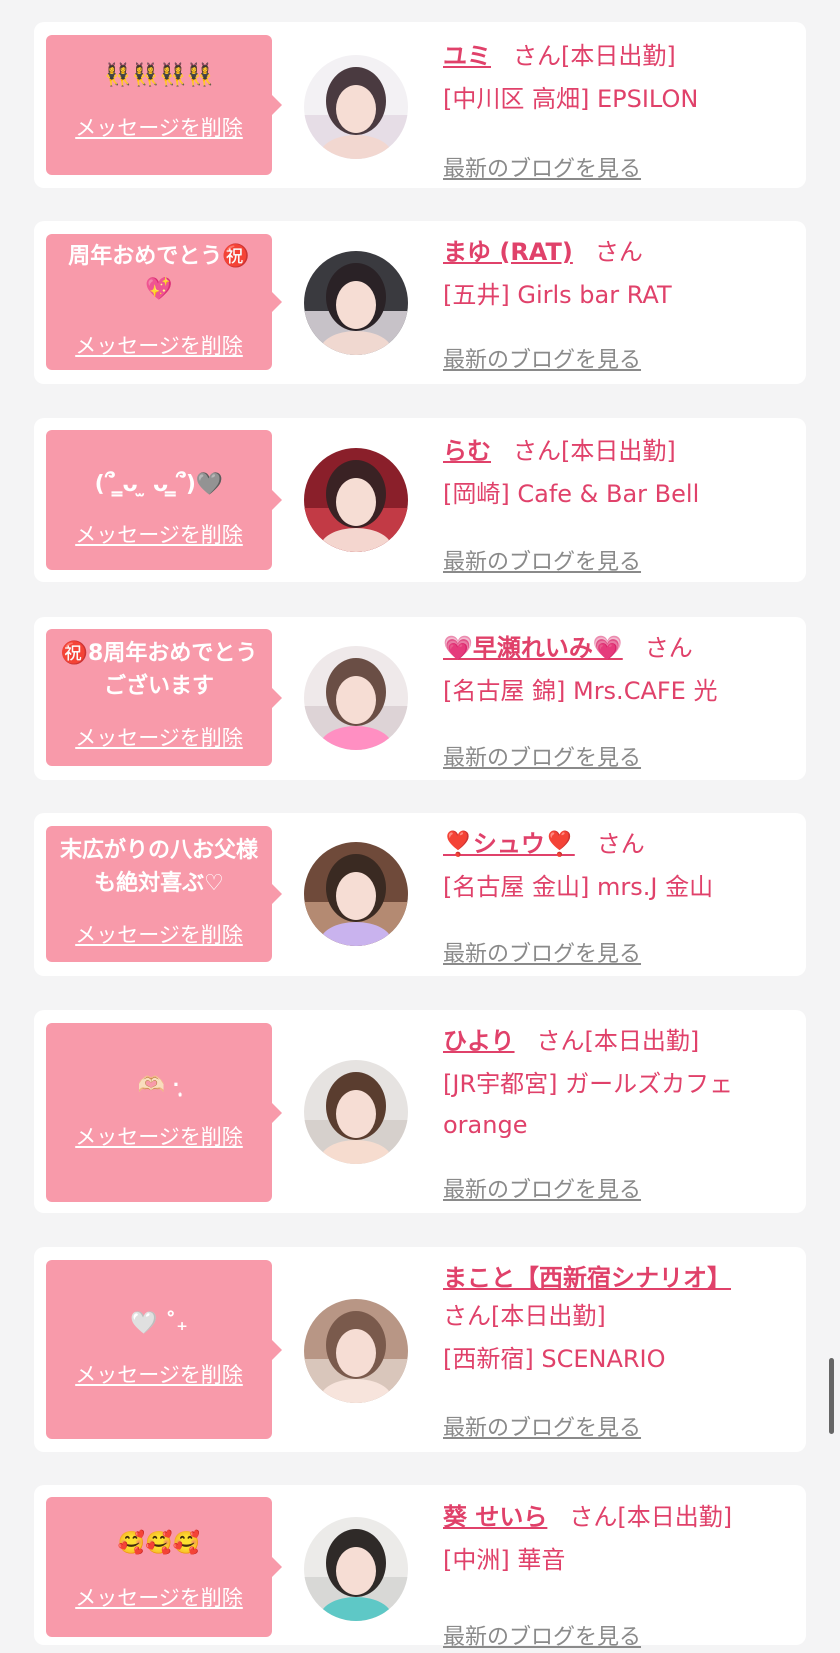  Describe the element at coordinates (504, 1560) in the screenshot. I see `store-location: [中洲] 華音` at that location.